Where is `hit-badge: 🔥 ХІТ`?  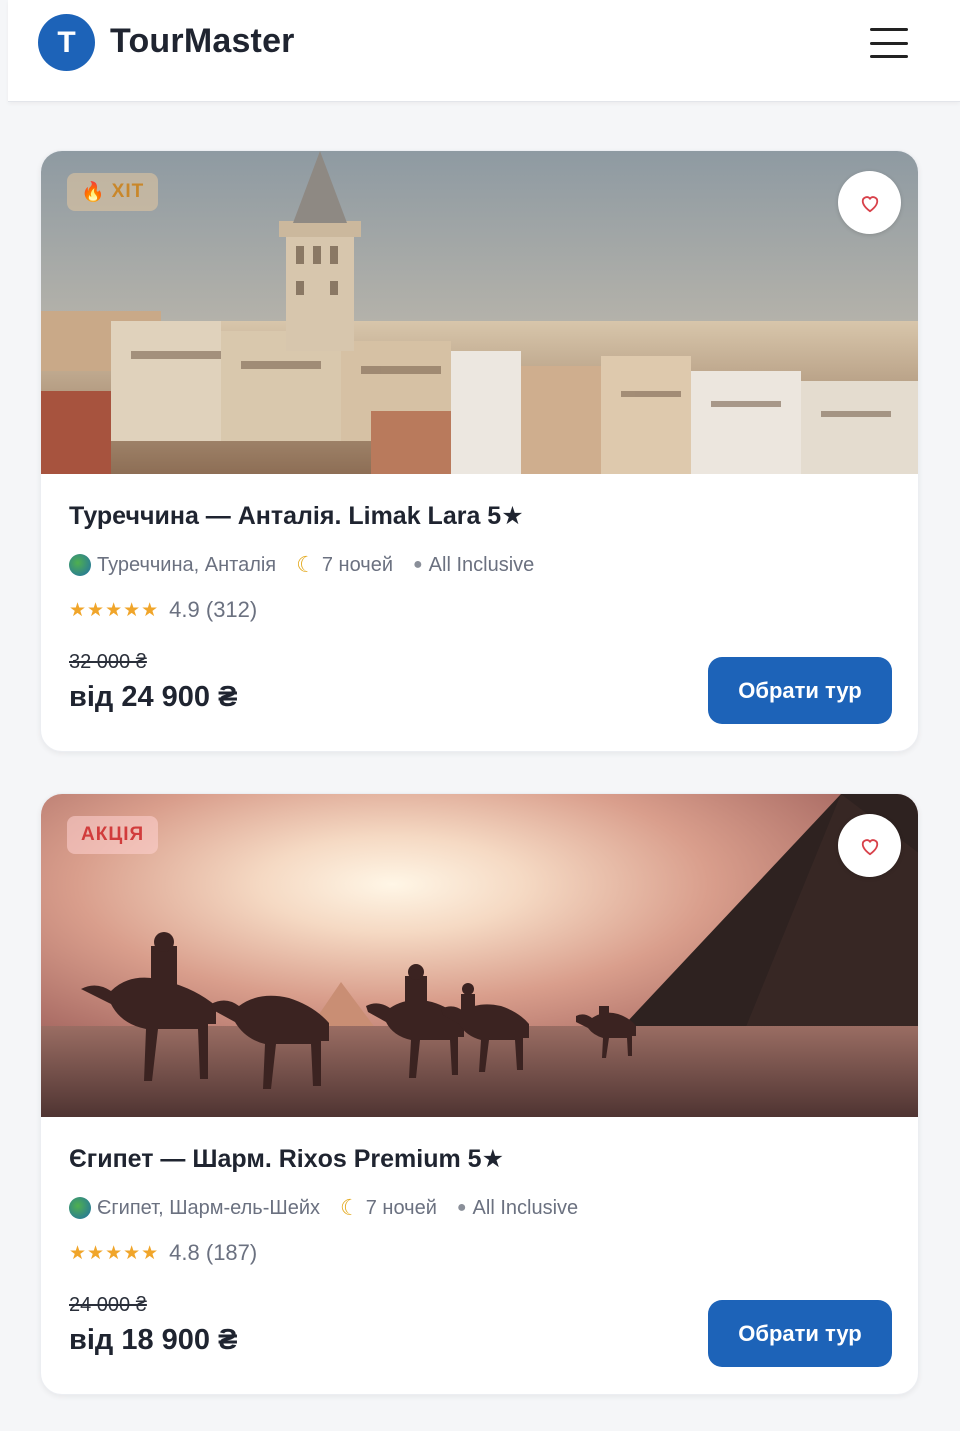
hit-badge: 🔥 ХІТ is located at coordinates (113, 192).